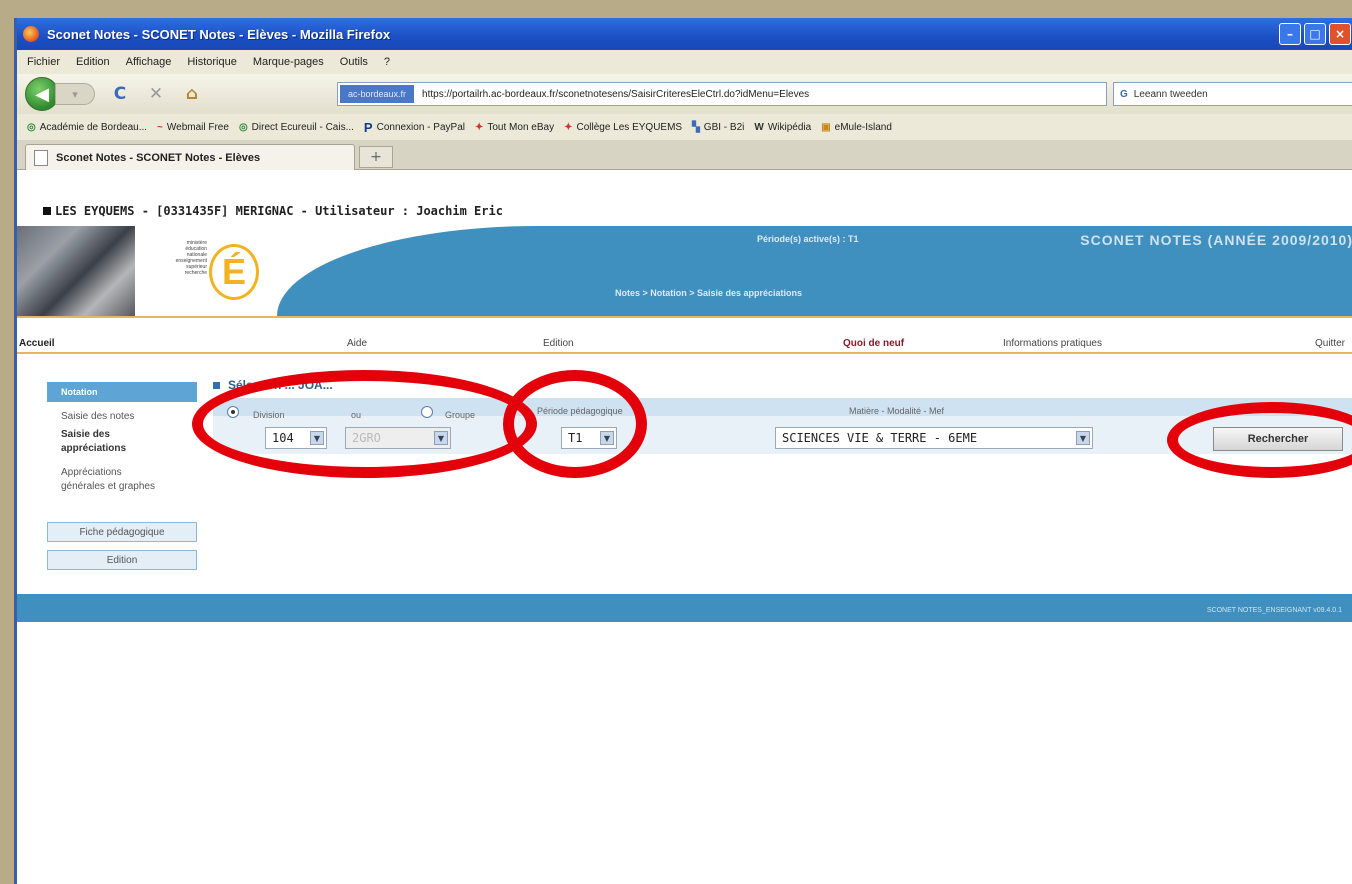 The height and width of the screenshot is (884, 1352). What do you see at coordinates (826, 127) in the screenshot?
I see `emule-icon: ▣` at bounding box center [826, 127].